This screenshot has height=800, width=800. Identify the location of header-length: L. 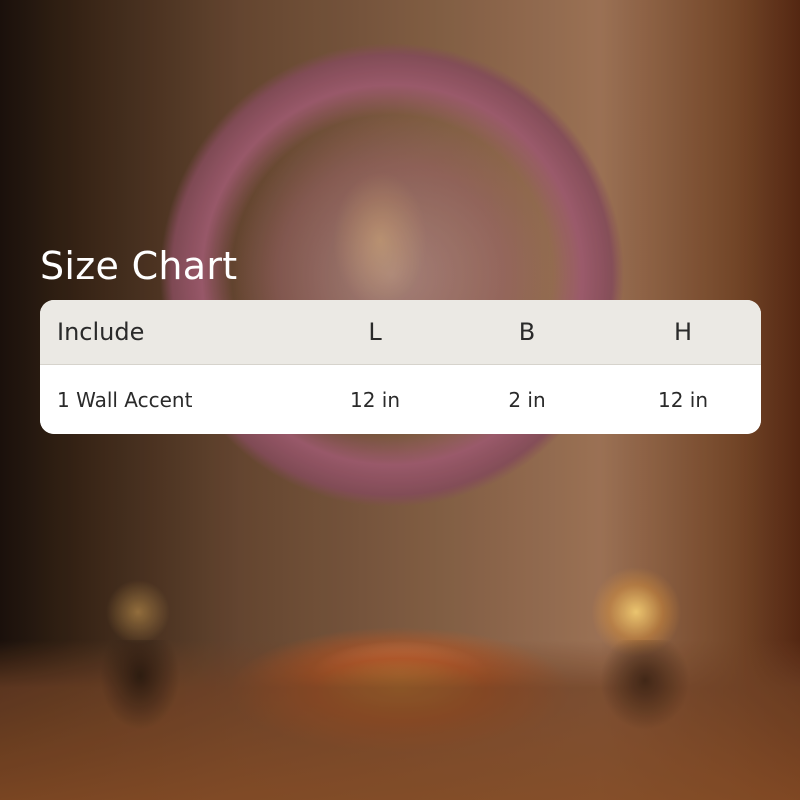
(375, 332).